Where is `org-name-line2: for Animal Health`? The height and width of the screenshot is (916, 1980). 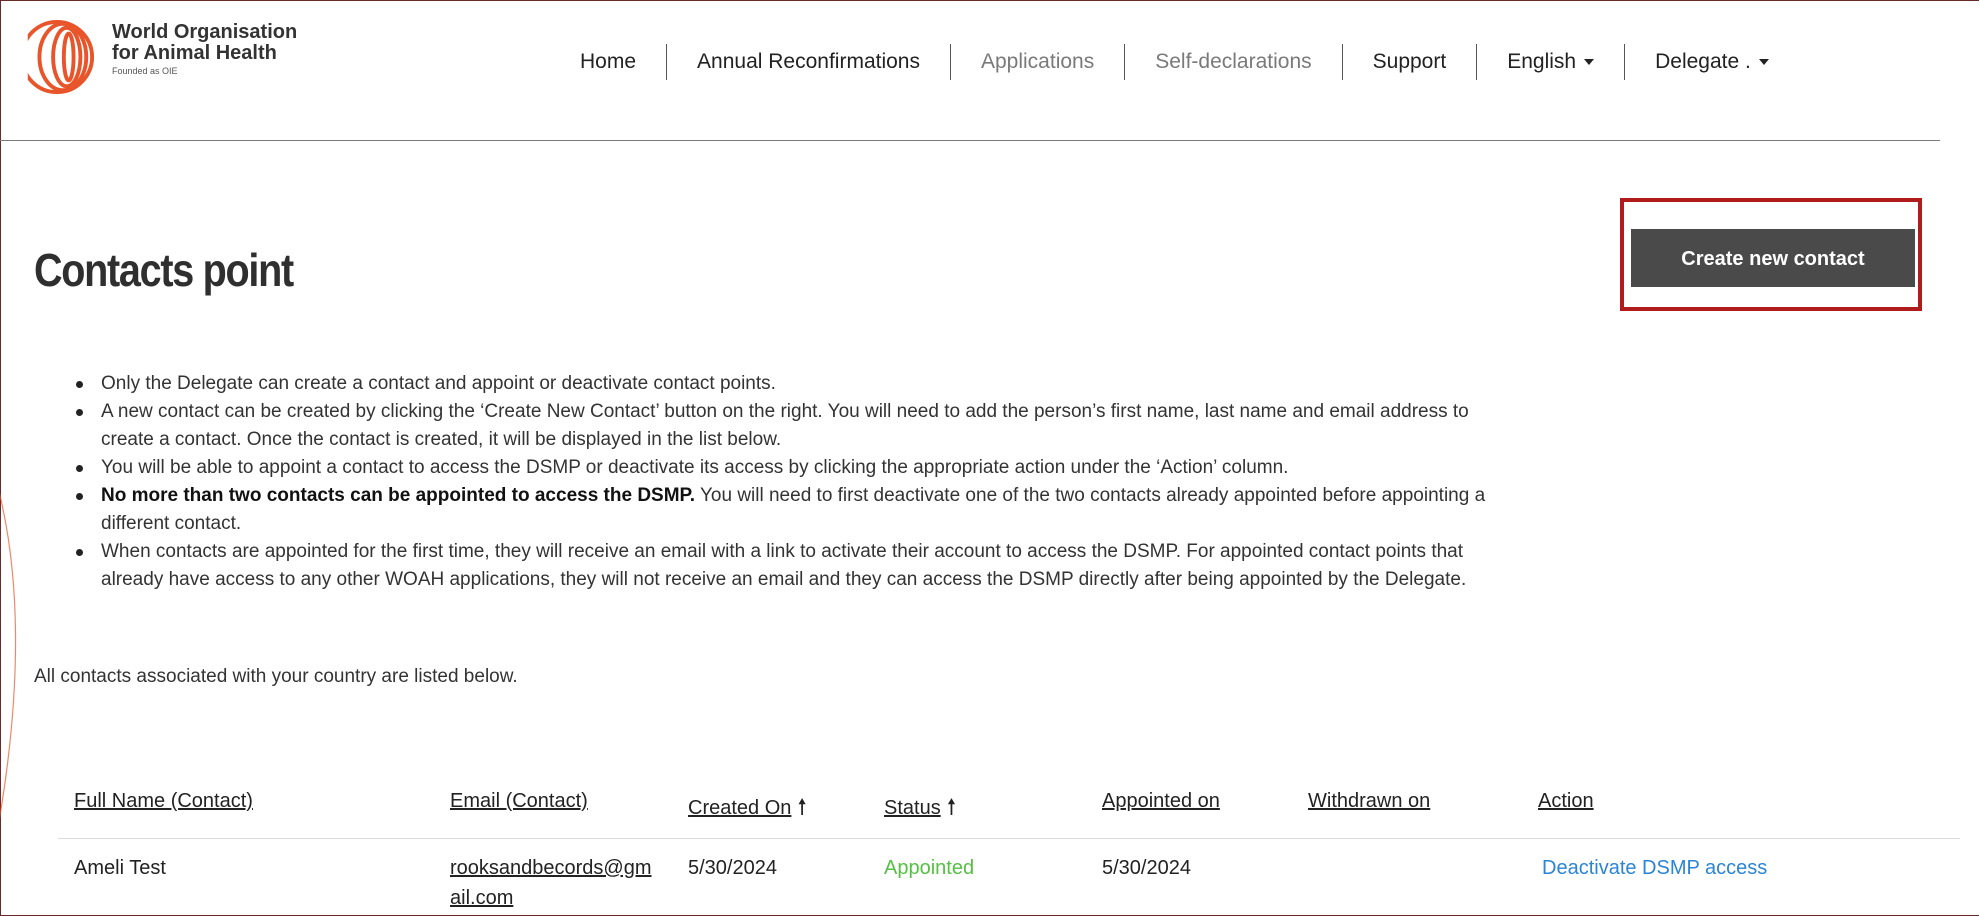 org-name-line2: for Animal Health is located at coordinates (194, 53).